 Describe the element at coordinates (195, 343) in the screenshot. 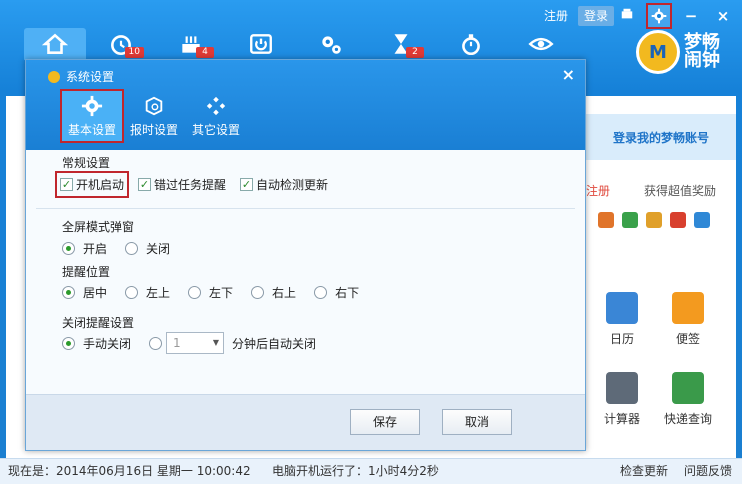

I see `auto-close-minutes-select: 1` at that location.